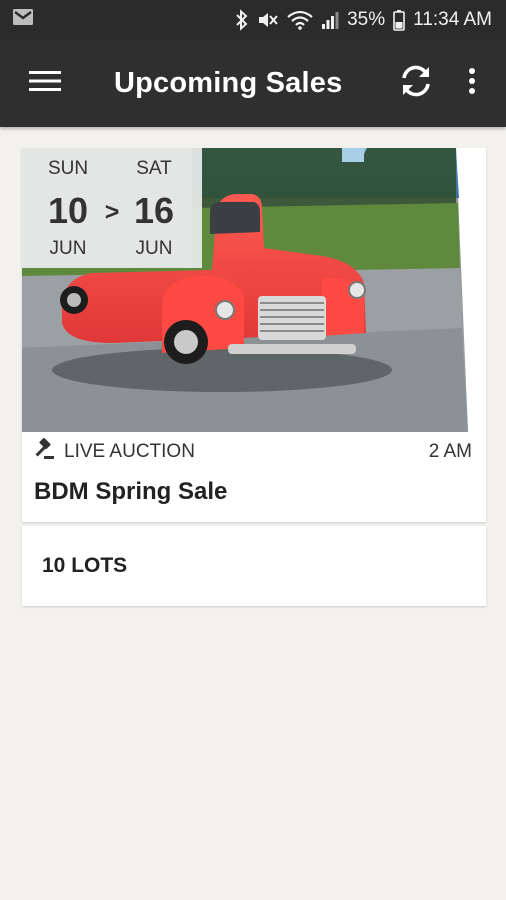 This screenshot has width=506, height=900. I want to click on sale-type-label: LIVE AUCTION, so click(129, 451).